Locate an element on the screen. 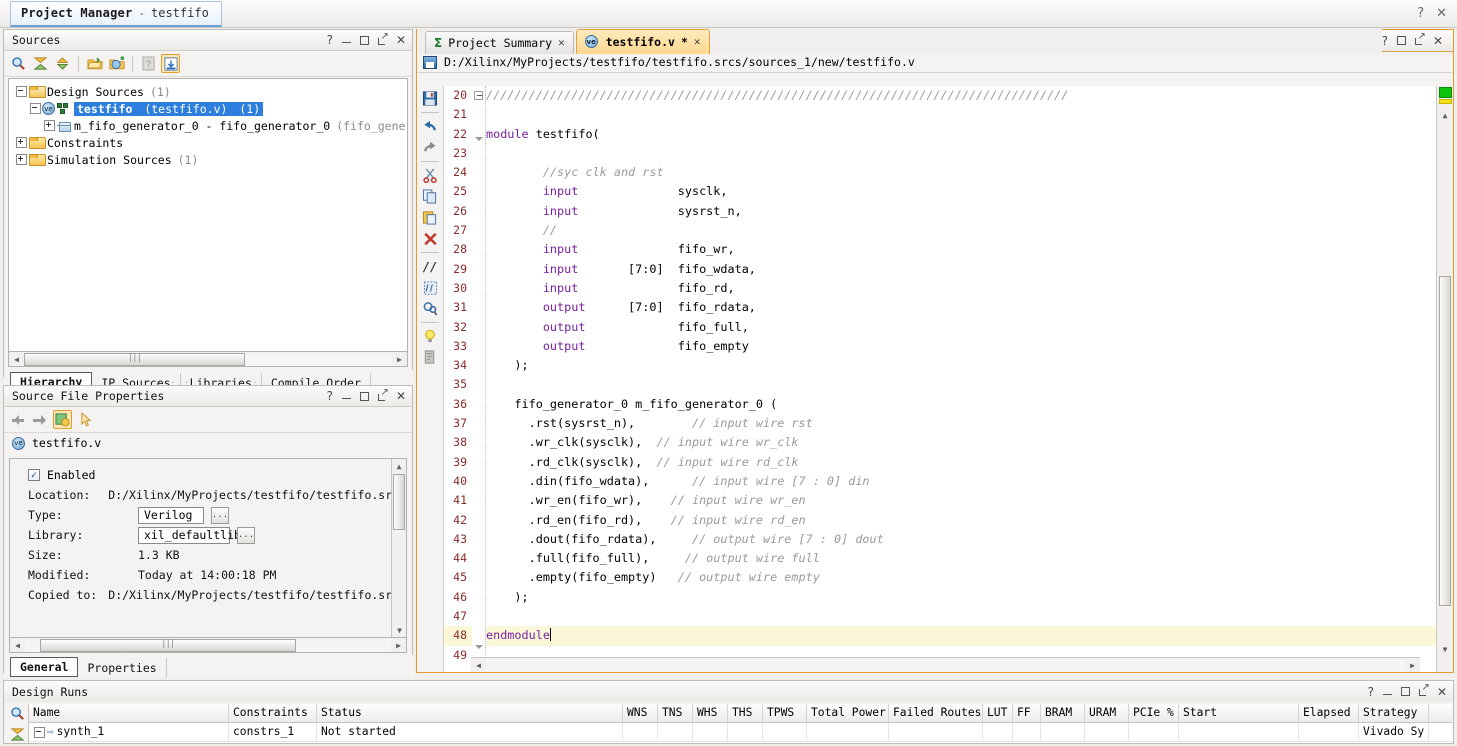  copy-icon is located at coordinates (430, 196).